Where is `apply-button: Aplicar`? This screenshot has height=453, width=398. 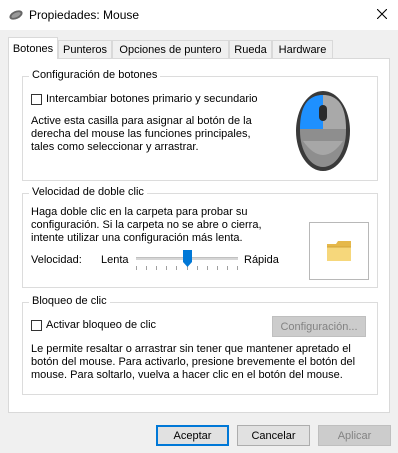 apply-button: Aplicar is located at coordinates (354, 435).